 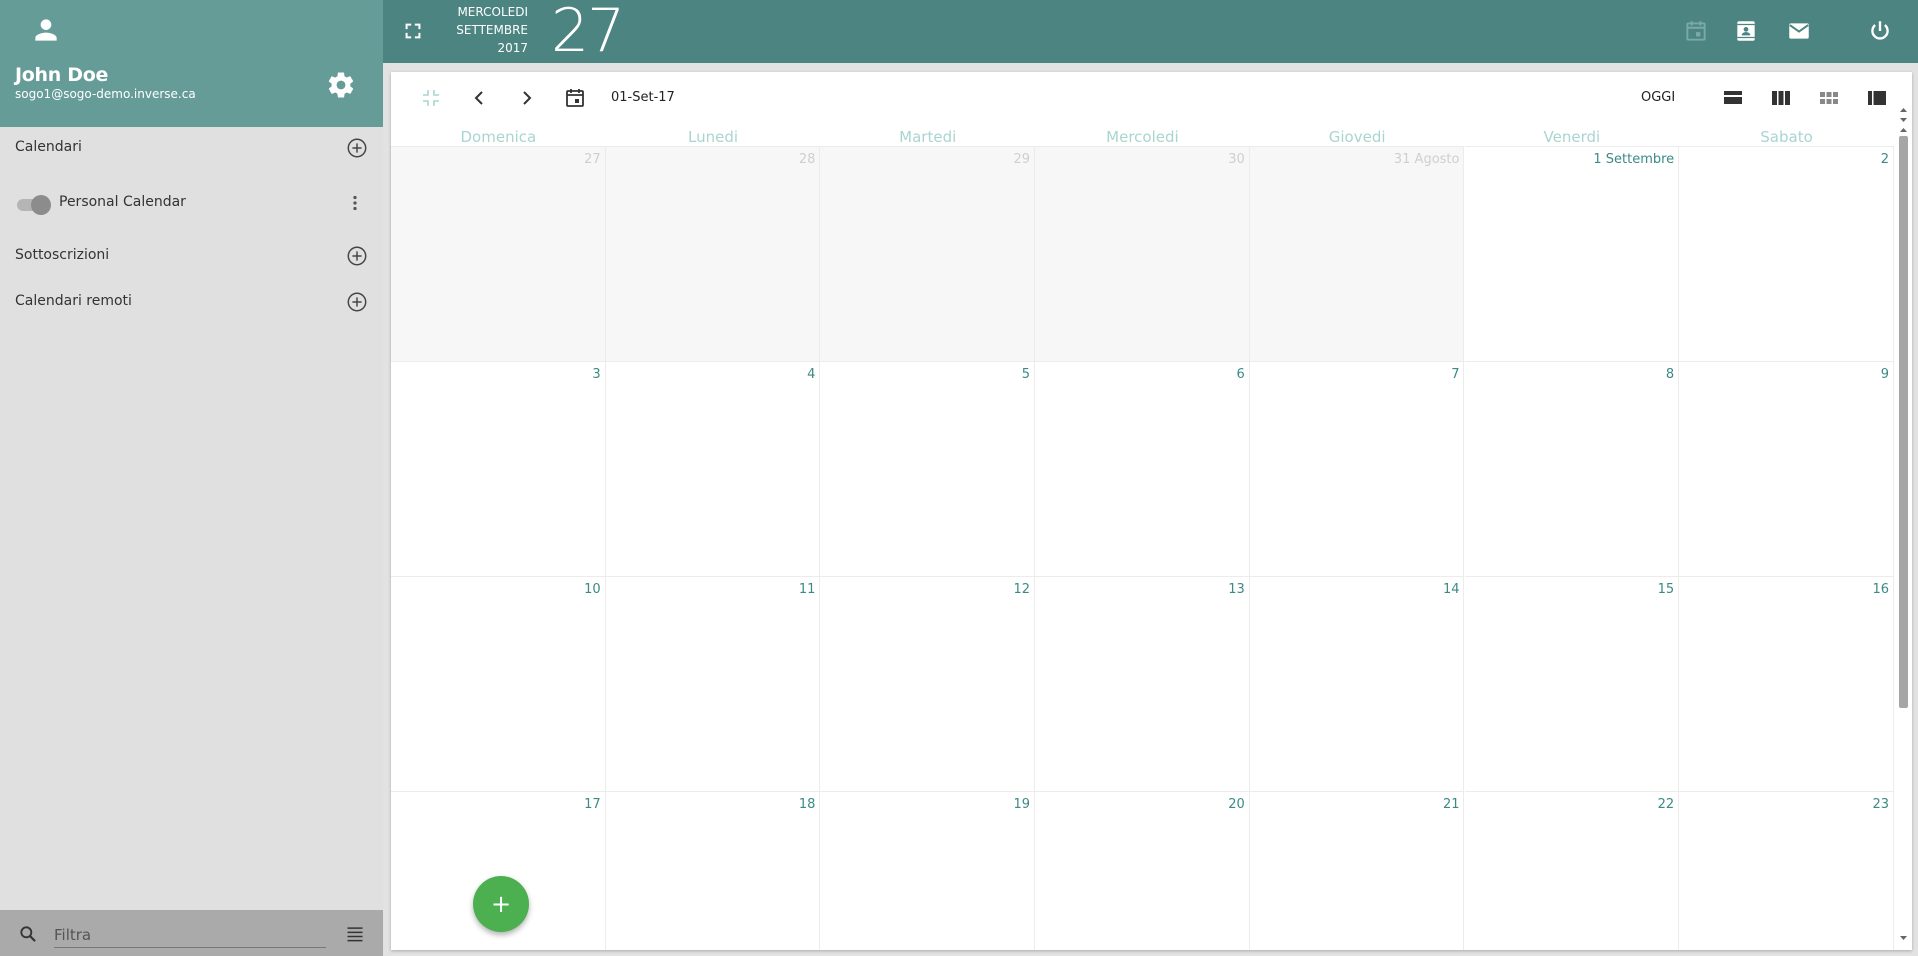 What do you see at coordinates (191, 303) in the screenshot?
I see `remote-calendars-section: Calendari remoti` at bounding box center [191, 303].